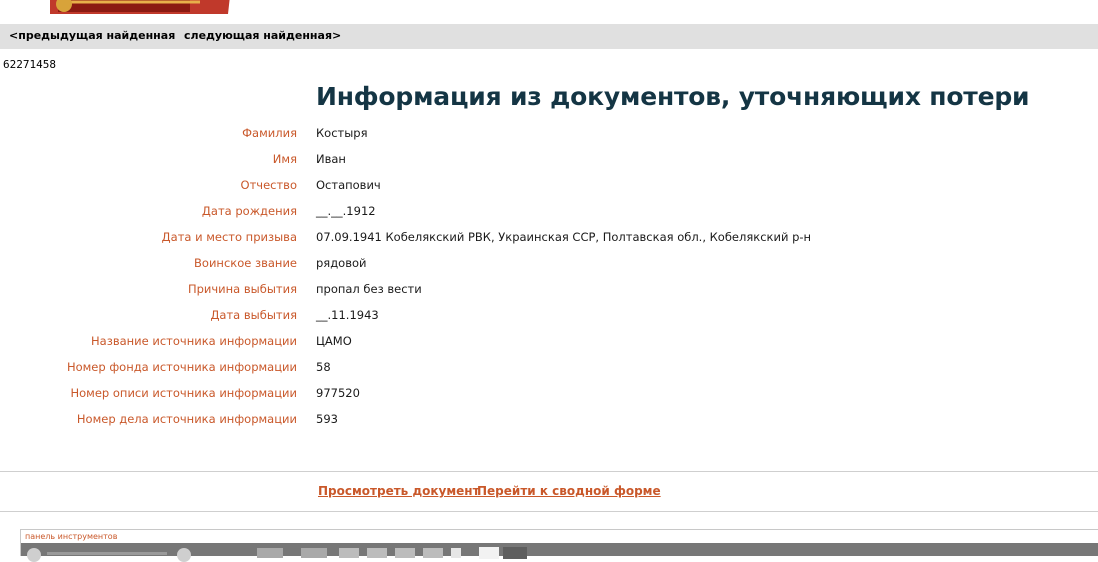 The height and width of the screenshot is (562, 1098). Describe the element at coordinates (184, 555) in the screenshot. I see `zoom-in-icon` at that location.